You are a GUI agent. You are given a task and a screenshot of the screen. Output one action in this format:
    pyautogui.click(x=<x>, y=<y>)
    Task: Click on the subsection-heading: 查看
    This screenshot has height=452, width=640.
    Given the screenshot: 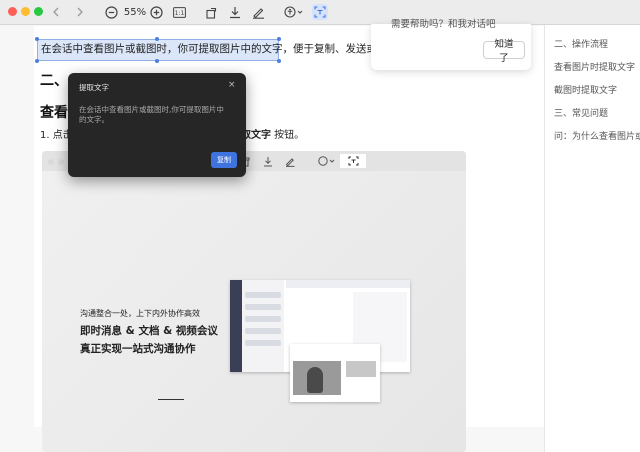 What is the action you would take?
    pyautogui.click(x=54, y=113)
    